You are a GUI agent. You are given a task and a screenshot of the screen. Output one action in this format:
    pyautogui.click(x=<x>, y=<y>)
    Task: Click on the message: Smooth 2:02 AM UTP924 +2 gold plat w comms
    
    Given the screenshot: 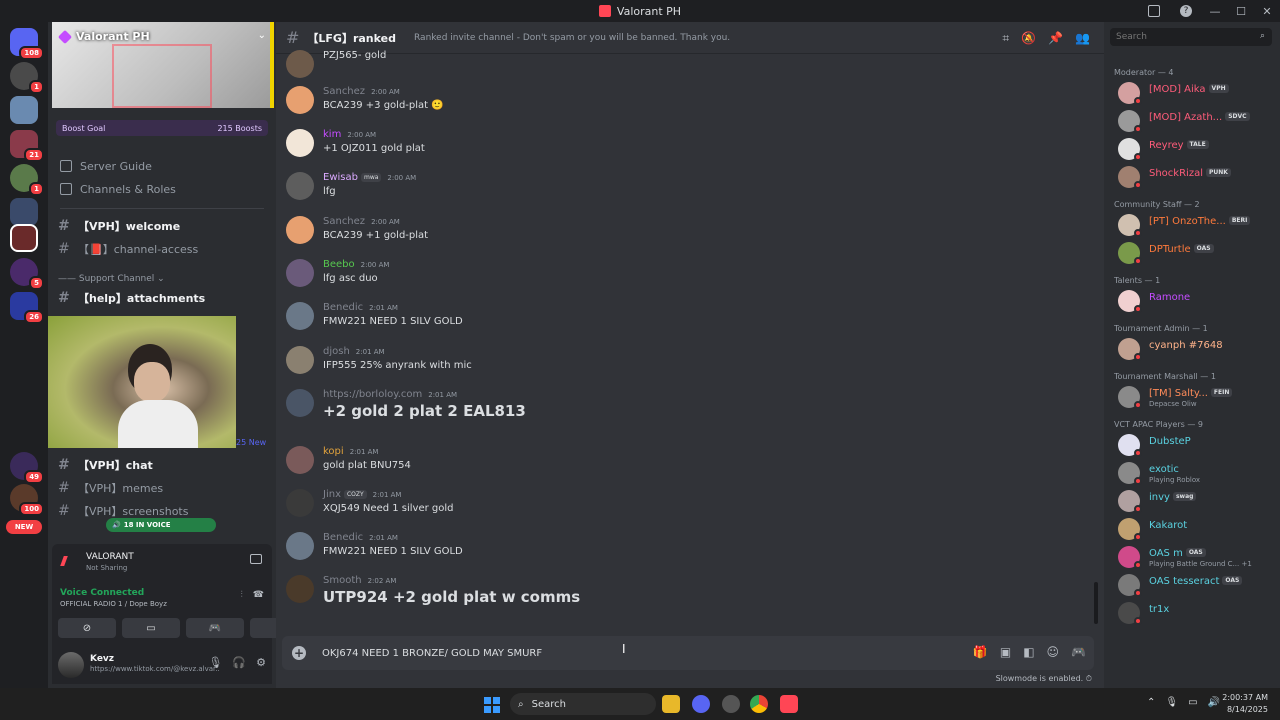 What is the action you would take?
    pyautogui.click(x=686, y=595)
    